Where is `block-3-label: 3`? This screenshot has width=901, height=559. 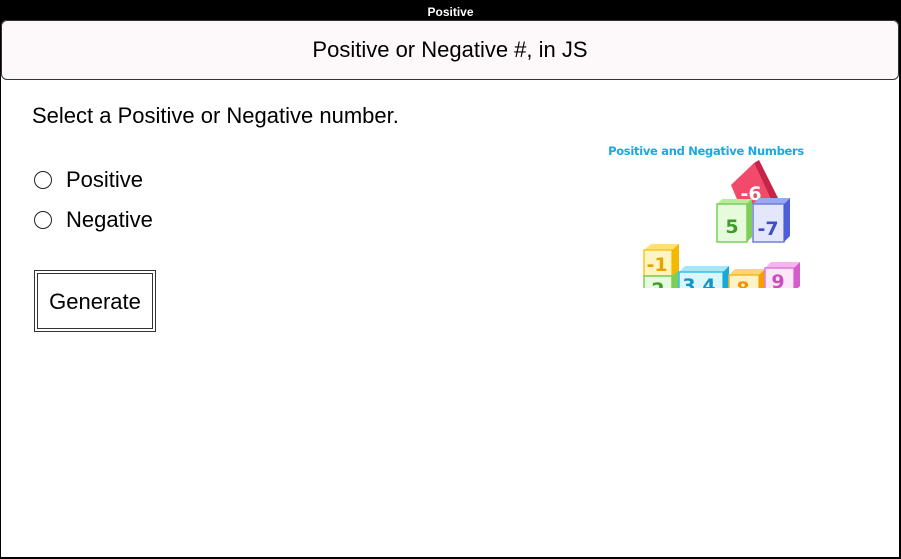 block-3-label: 3 is located at coordinates (688, 281).